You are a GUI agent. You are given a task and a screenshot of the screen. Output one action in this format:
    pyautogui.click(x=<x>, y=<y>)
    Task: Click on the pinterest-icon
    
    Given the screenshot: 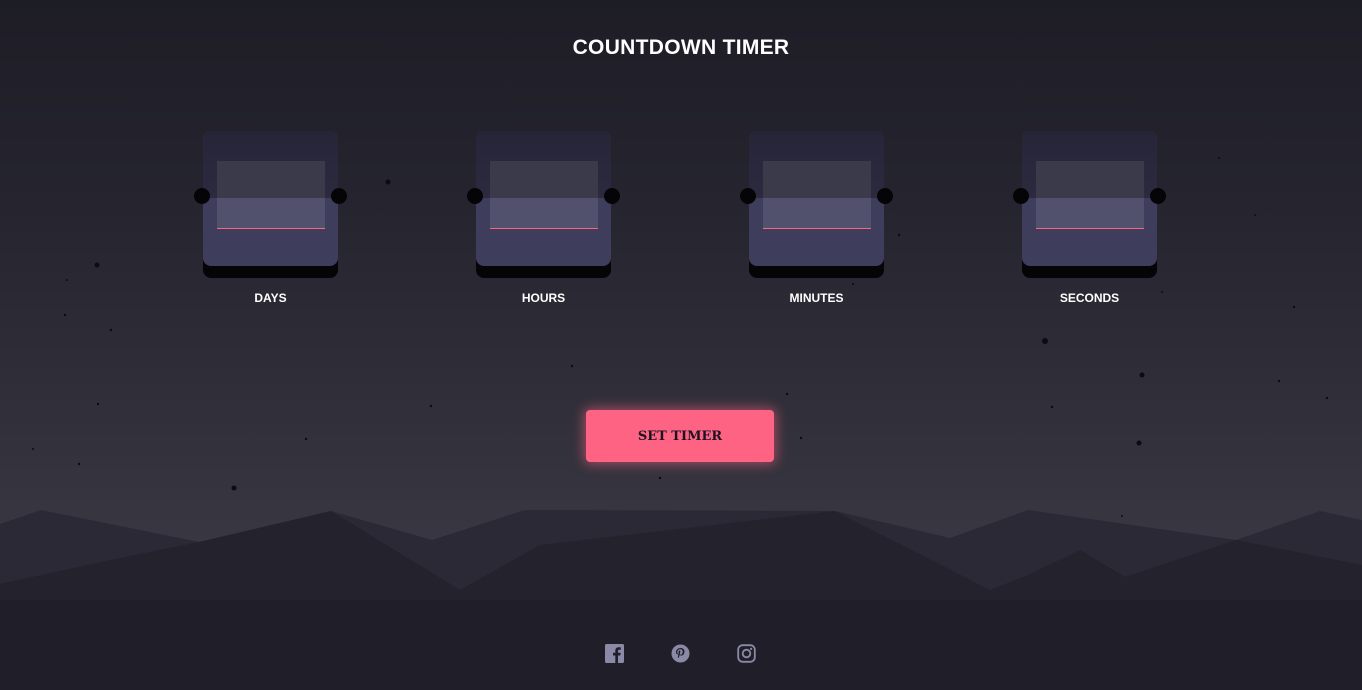 What is the action you would take?
    pyautogui.click(x=680, y=653)
    